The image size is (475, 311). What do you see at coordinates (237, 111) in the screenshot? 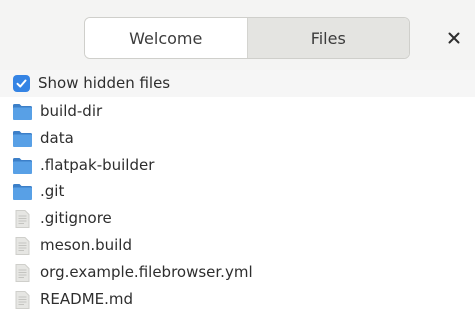
I see `file-row: build-dir` at bounding box center [237, 111].